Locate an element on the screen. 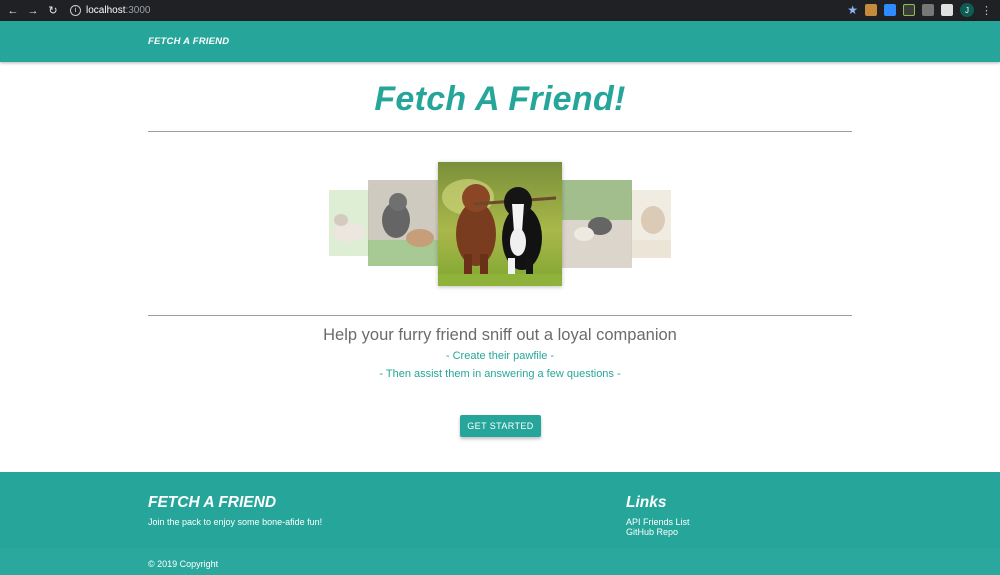 This screenshot has height=575, width=1000. copyright-text: © 2019 Copyright is located at coordinates (183, 564).